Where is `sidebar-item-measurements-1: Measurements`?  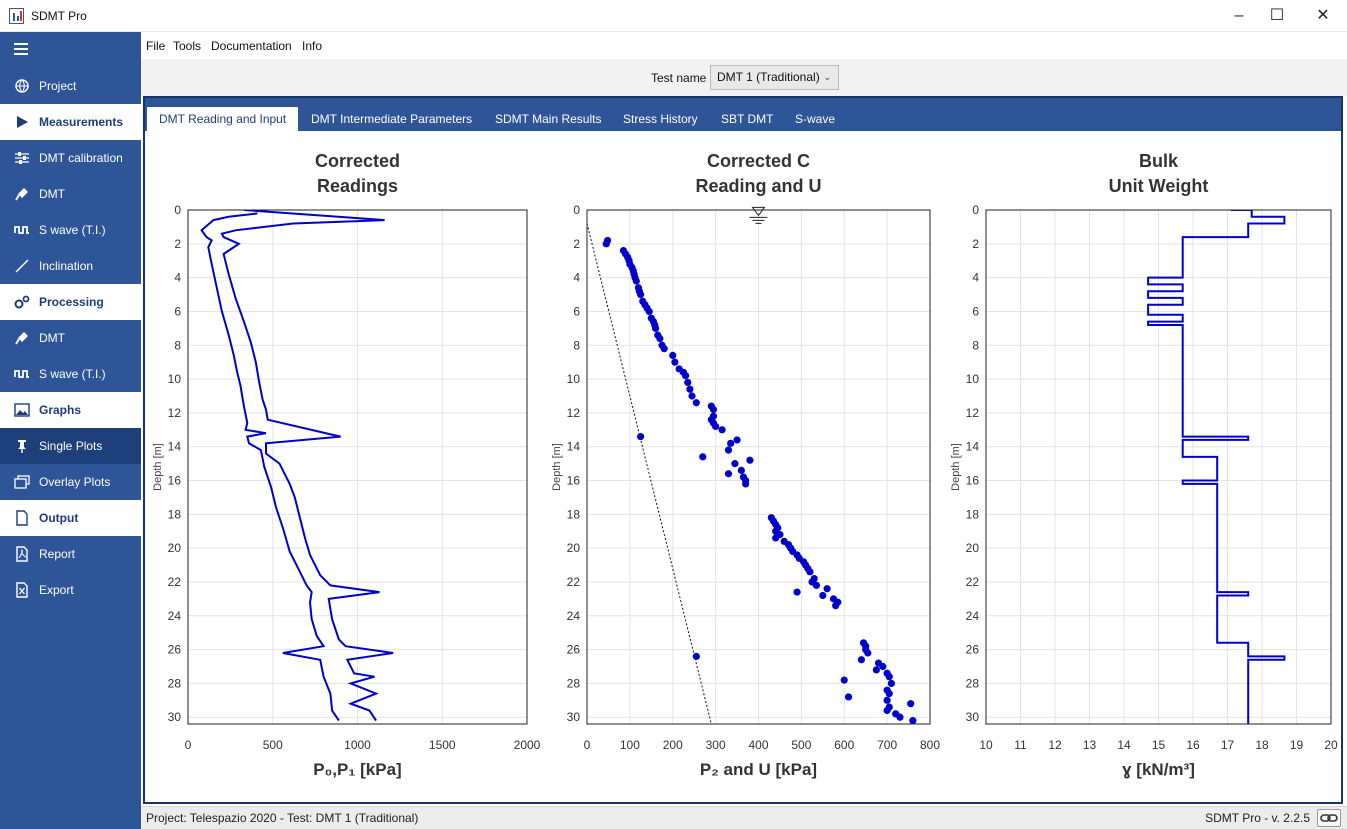 sidebar-item-measurements-1: Measurements is located at coordinates (70, 122).